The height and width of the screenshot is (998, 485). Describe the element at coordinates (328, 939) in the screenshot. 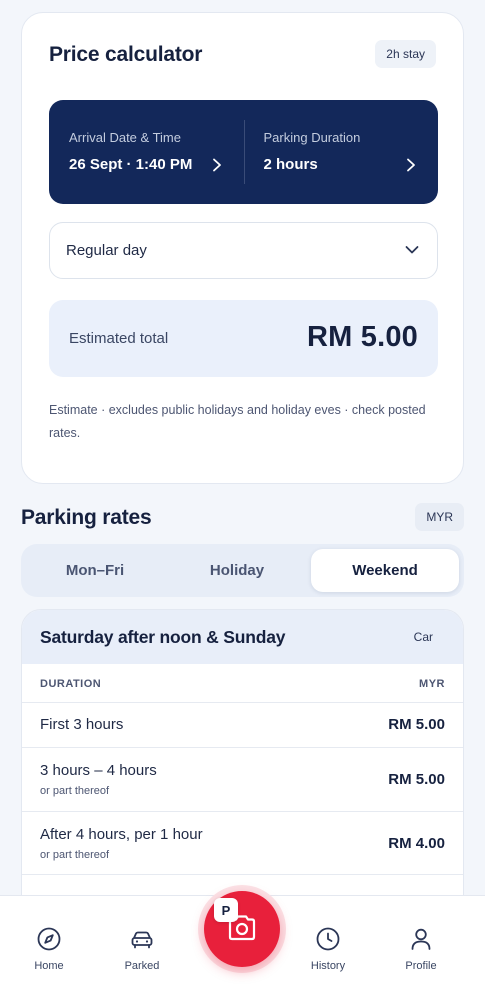

I see `clock-icon` at that location.